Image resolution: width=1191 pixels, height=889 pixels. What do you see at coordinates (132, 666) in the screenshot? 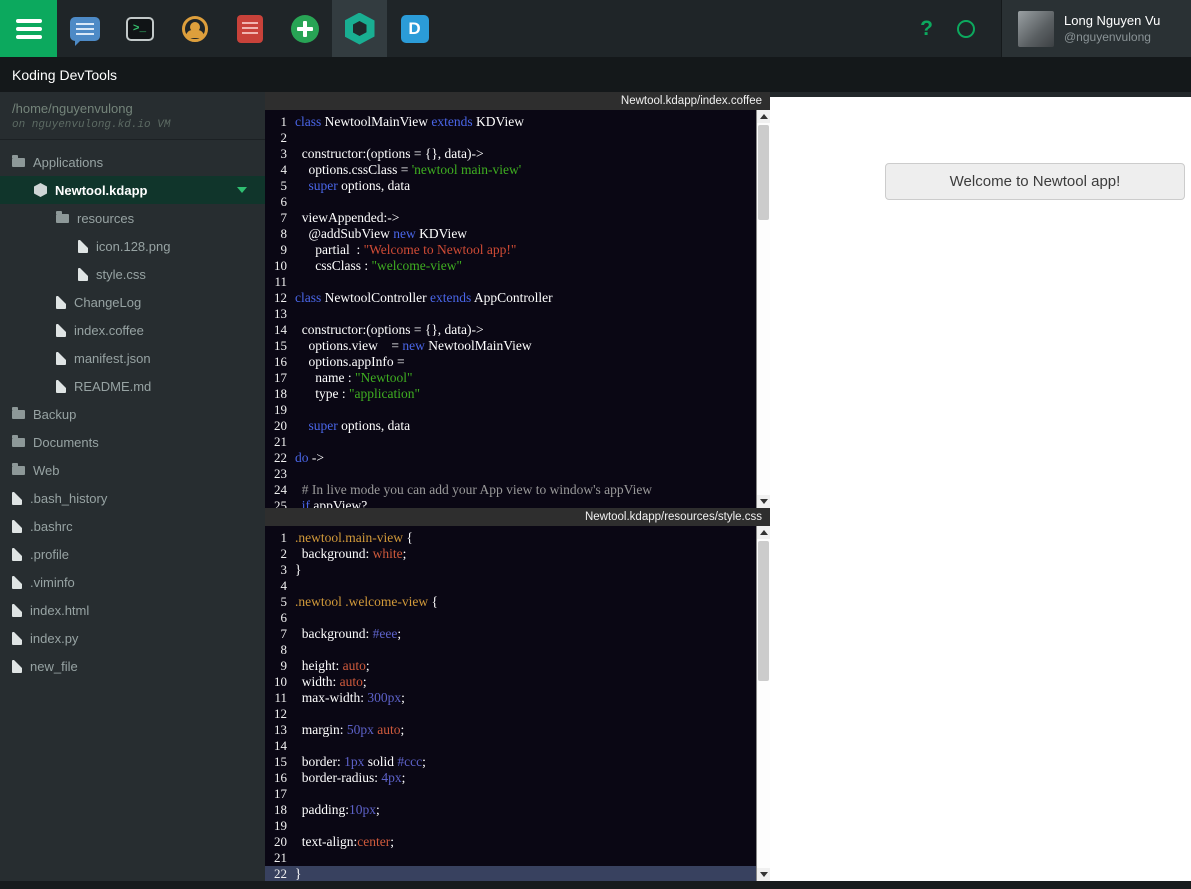
I see `sidebar-item-new-file: new_file` at bounding box center [132, 666].